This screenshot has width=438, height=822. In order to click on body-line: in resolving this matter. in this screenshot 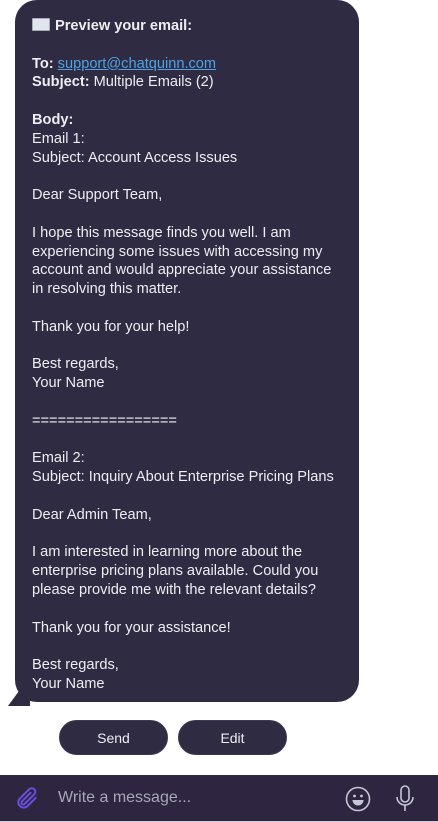, I will do `click(107, 289)`.